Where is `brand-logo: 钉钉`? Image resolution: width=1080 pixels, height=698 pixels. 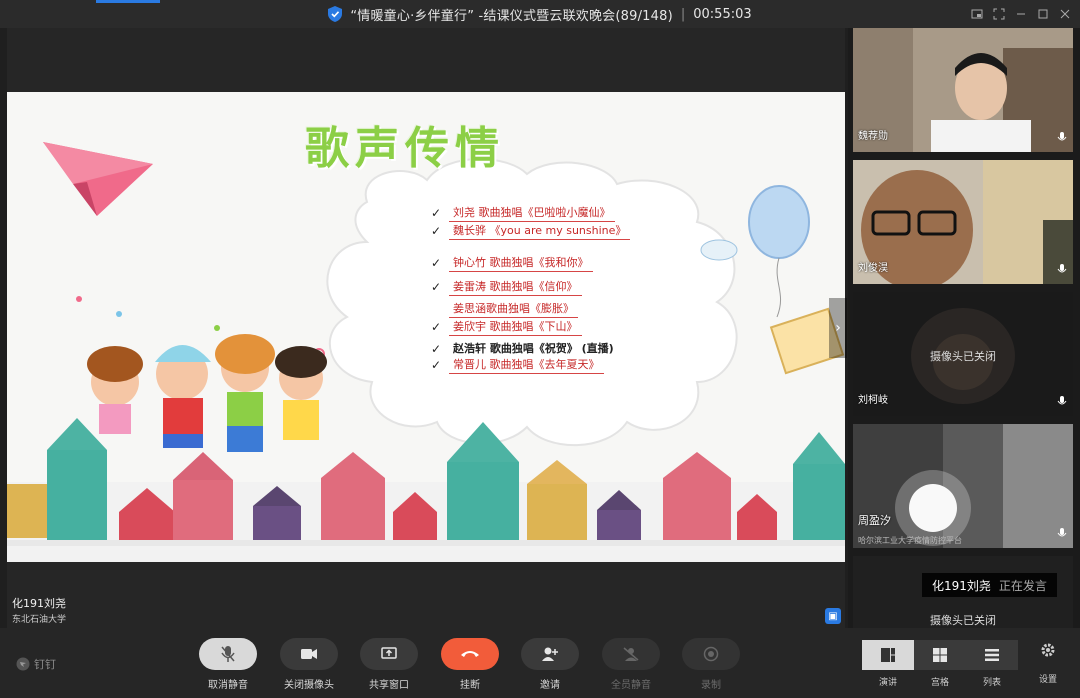 brand-logo: 钉钉 is located at coordinates (36, 664).